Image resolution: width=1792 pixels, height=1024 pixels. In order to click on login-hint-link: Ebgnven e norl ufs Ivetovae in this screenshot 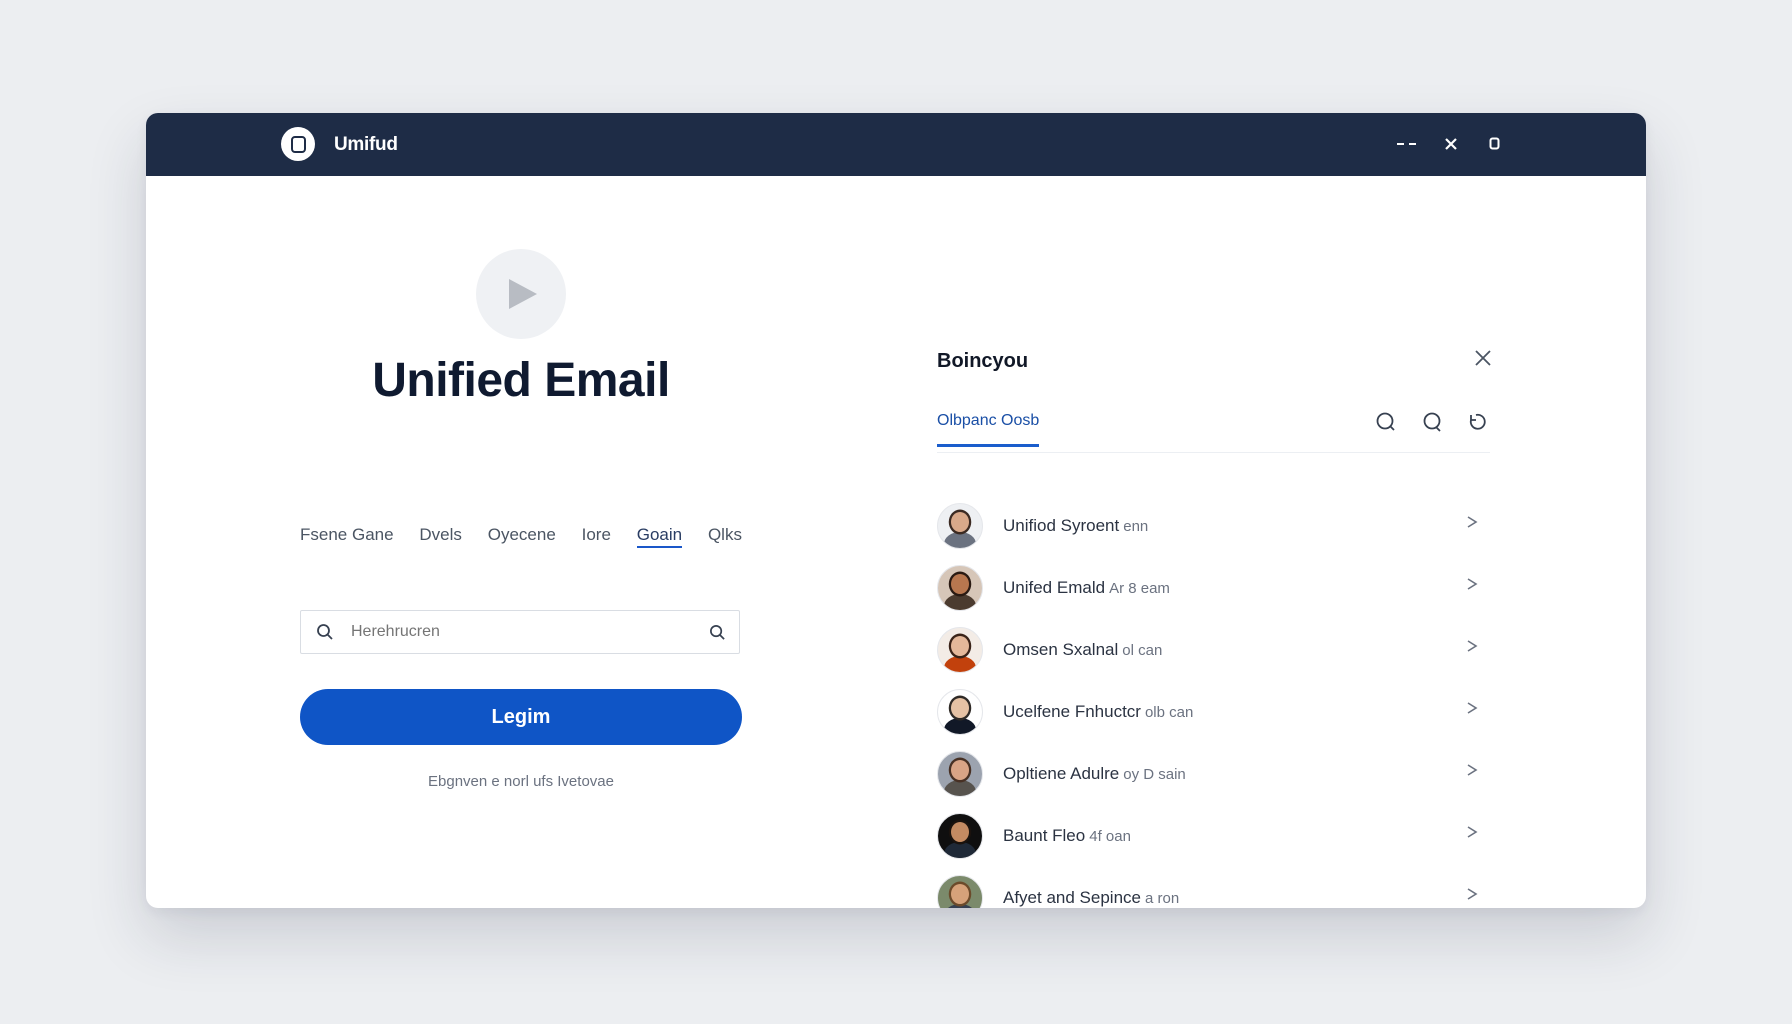, I will do `click(521, 781)`.